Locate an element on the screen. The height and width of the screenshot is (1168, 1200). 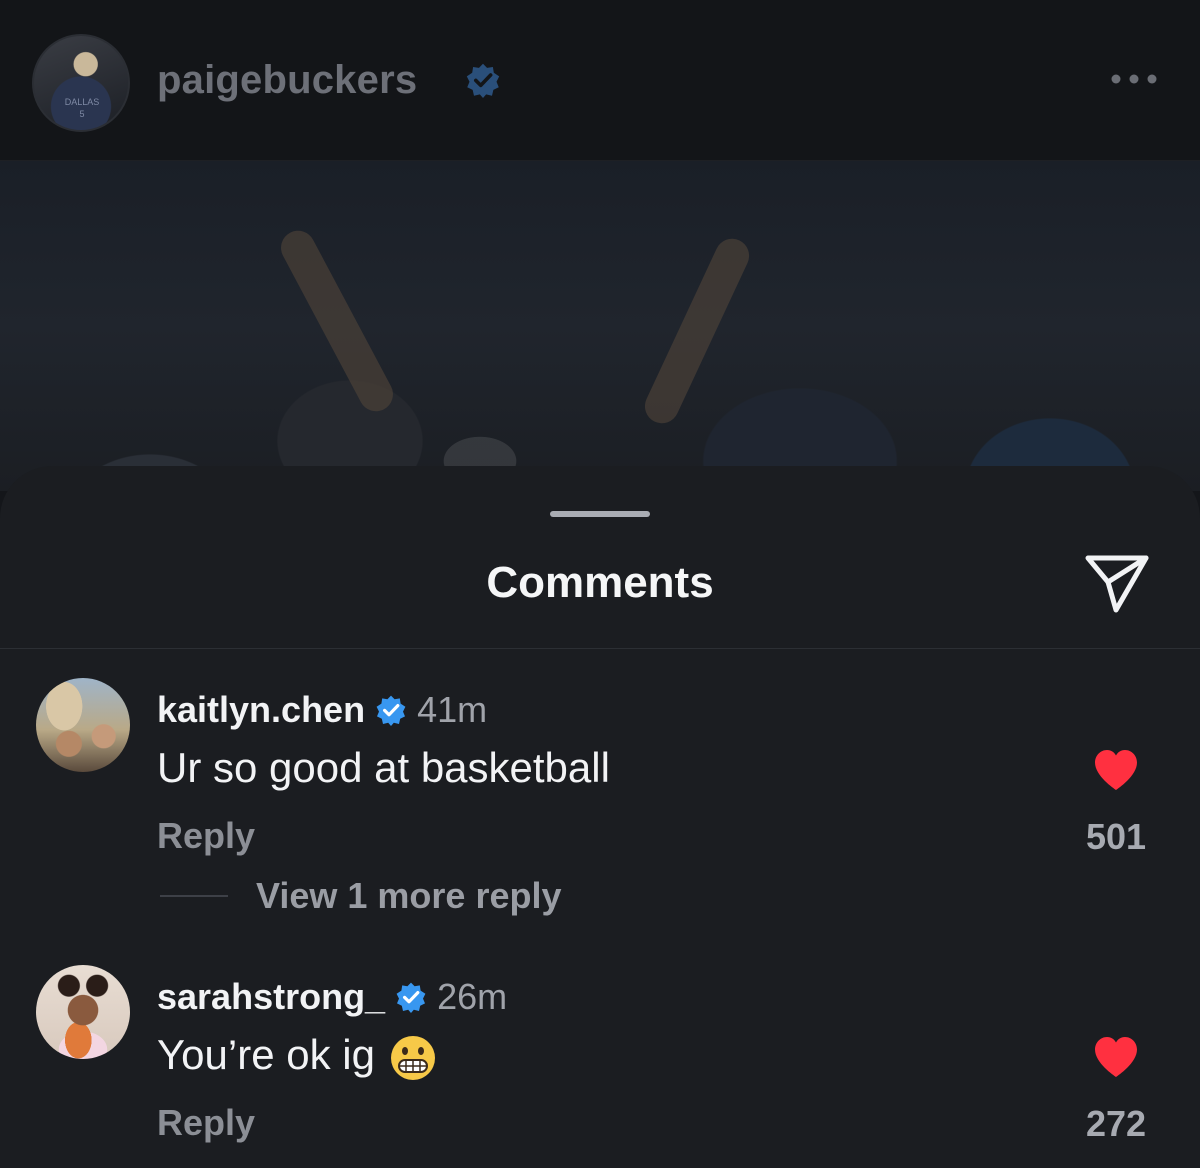
view-replies-label: View 1 more reply is located at coordinates (409, 896).